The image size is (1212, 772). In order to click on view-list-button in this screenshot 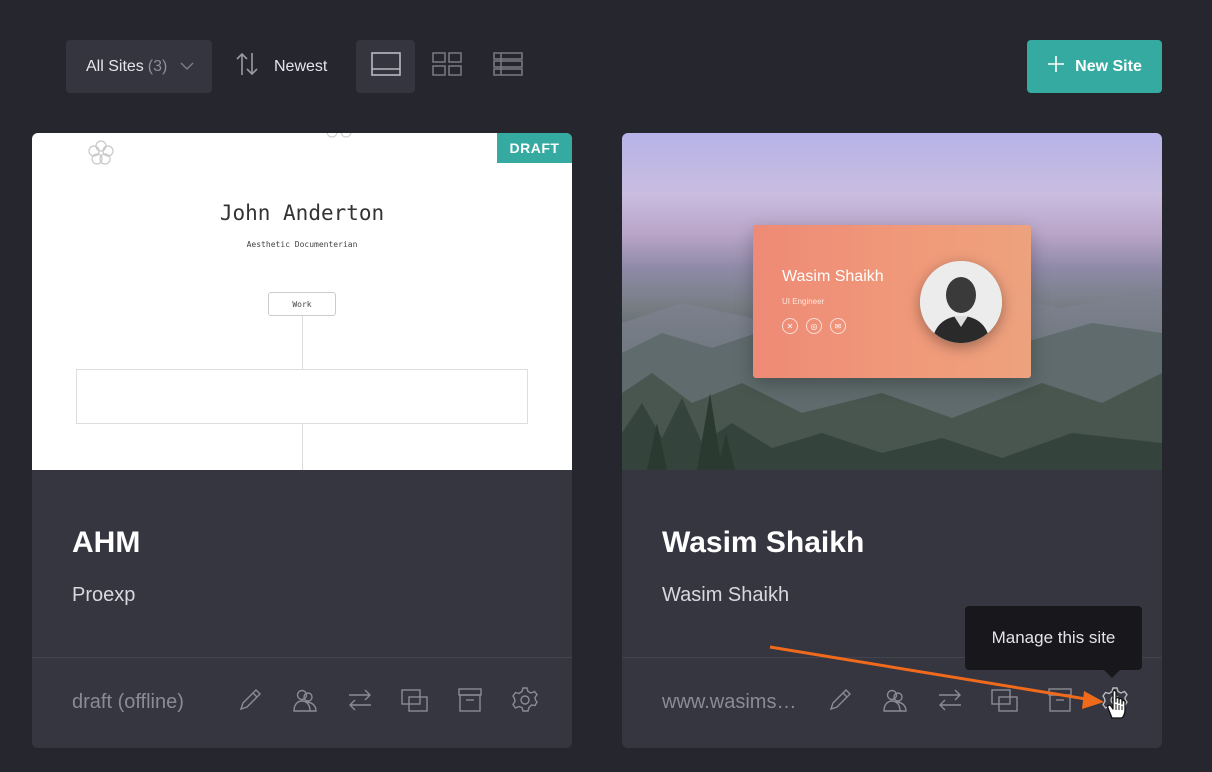, I will do `click(507, 66)`.